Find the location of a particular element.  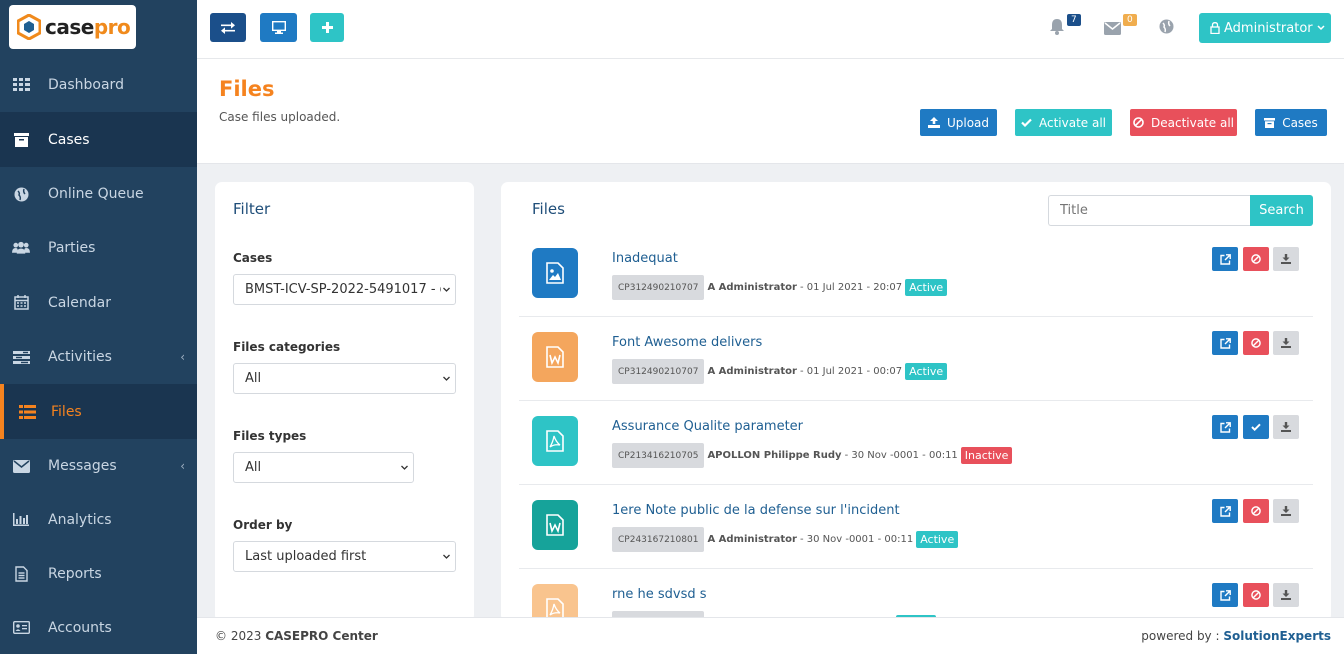

types-select-value: All is located at coordinates (253, 467).